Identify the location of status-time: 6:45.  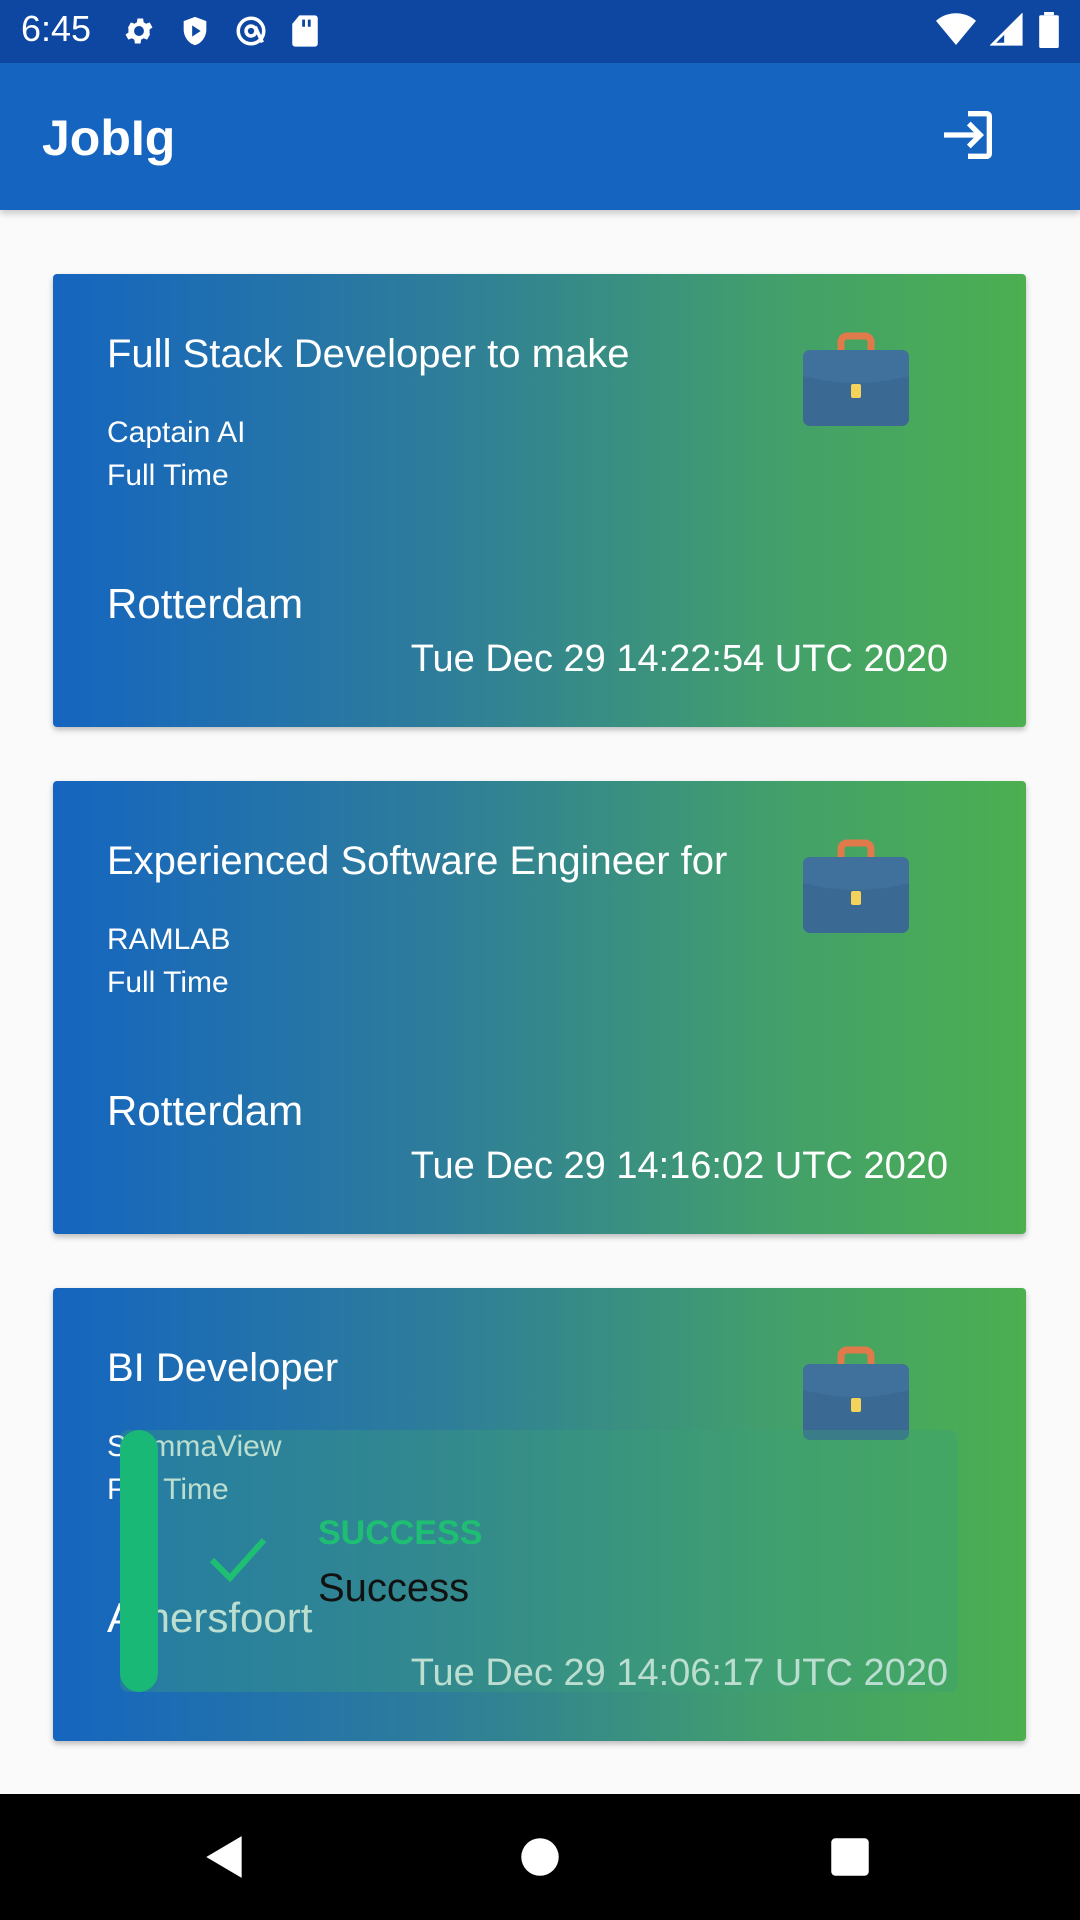
(56, 28).